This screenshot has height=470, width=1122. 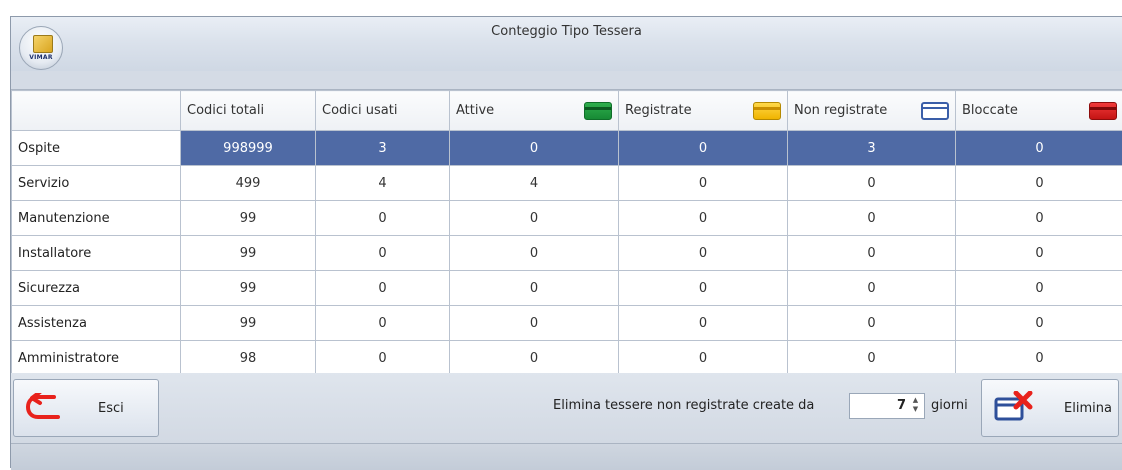 What do you see at coordinates (658, 110) in the screenshot?
I see `column-header-label: Registrate` at bounding box center [658, 110].